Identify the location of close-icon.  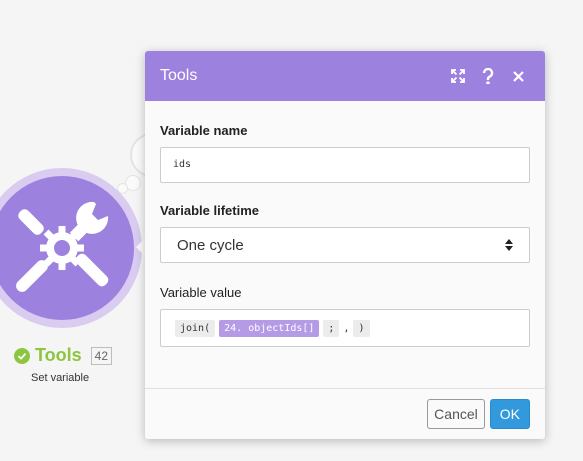
(518, 76).